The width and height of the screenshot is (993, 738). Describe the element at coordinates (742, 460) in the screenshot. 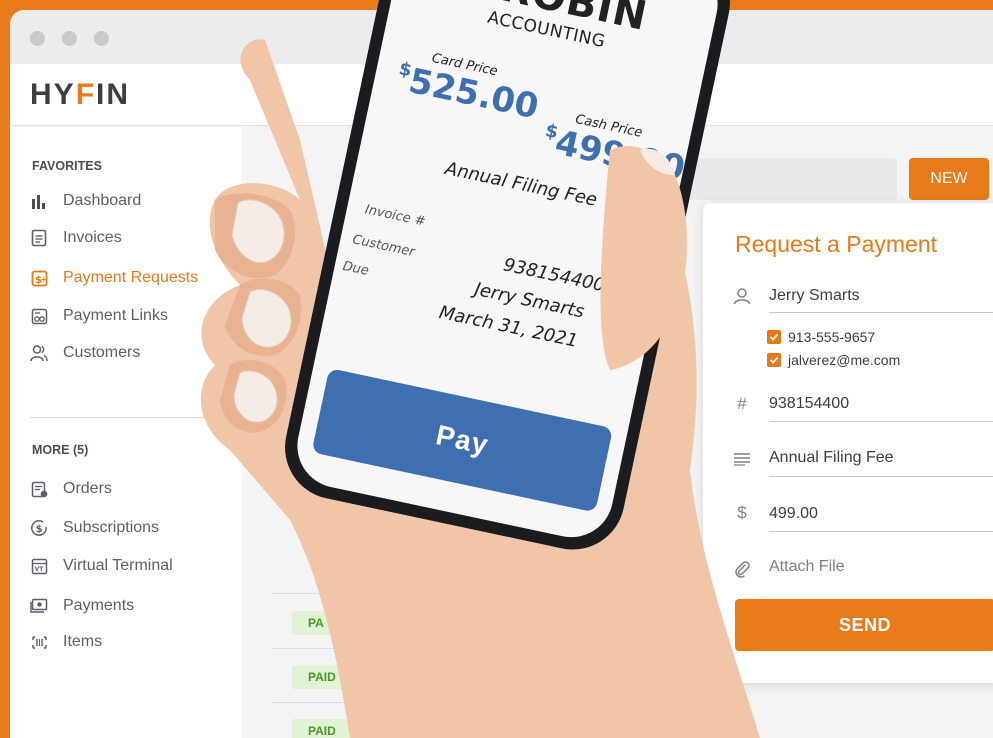

I see `lines-icon` at that location.